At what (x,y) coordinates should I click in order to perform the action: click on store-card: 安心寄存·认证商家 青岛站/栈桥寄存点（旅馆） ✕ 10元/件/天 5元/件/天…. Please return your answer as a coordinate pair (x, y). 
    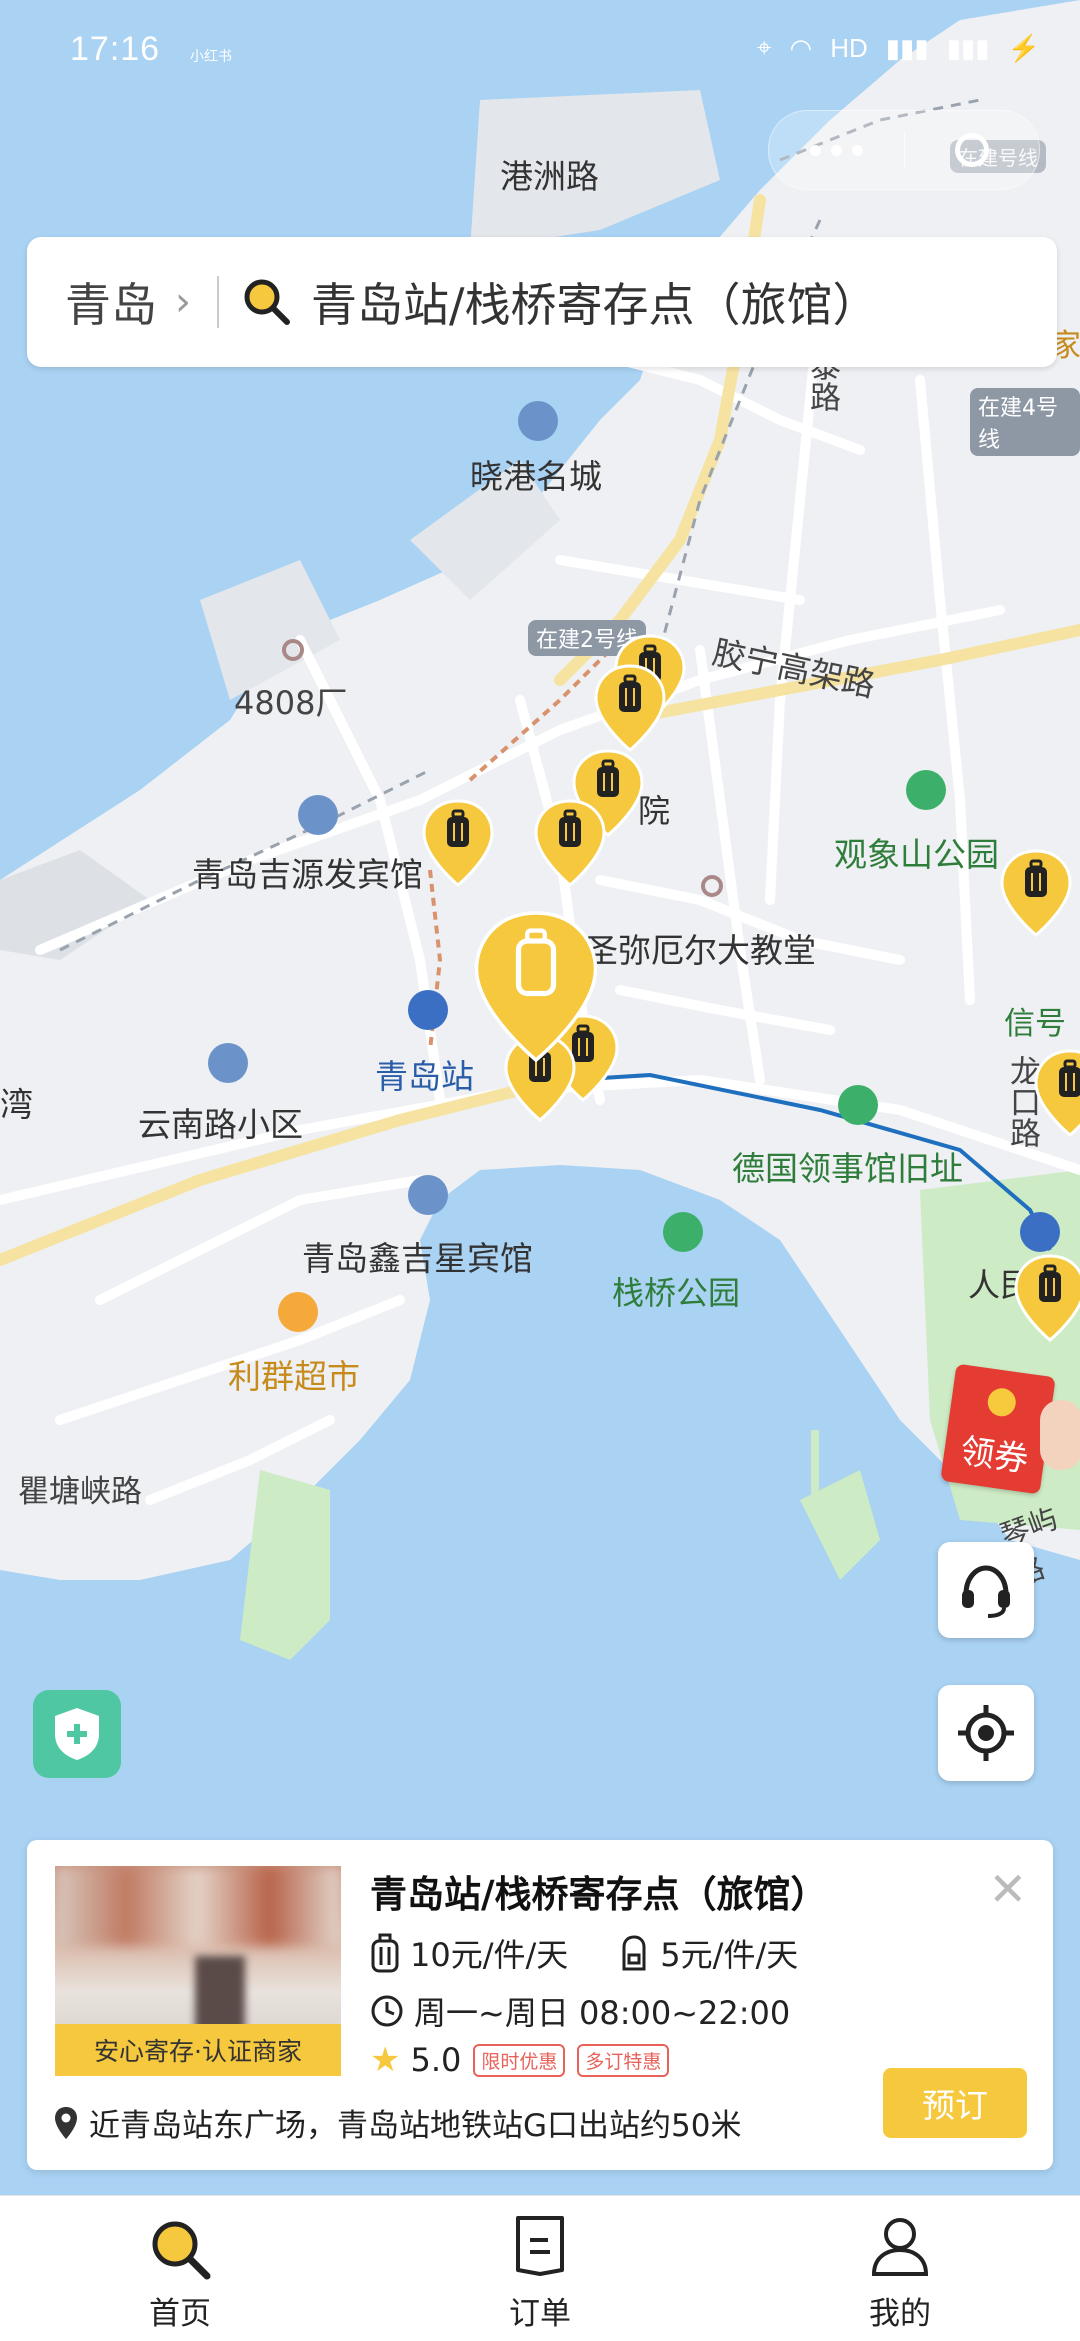
    Looking at the image, I should click on (540, 2005).